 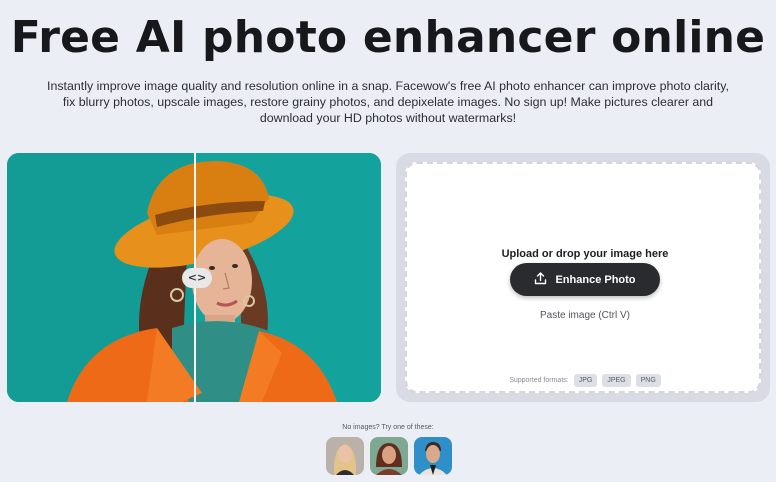 What do you see at coordinates (388, 427) in the screenshot?
I see `sample-images-label: No images? Try one of these:` at bounding box center [388, 427].